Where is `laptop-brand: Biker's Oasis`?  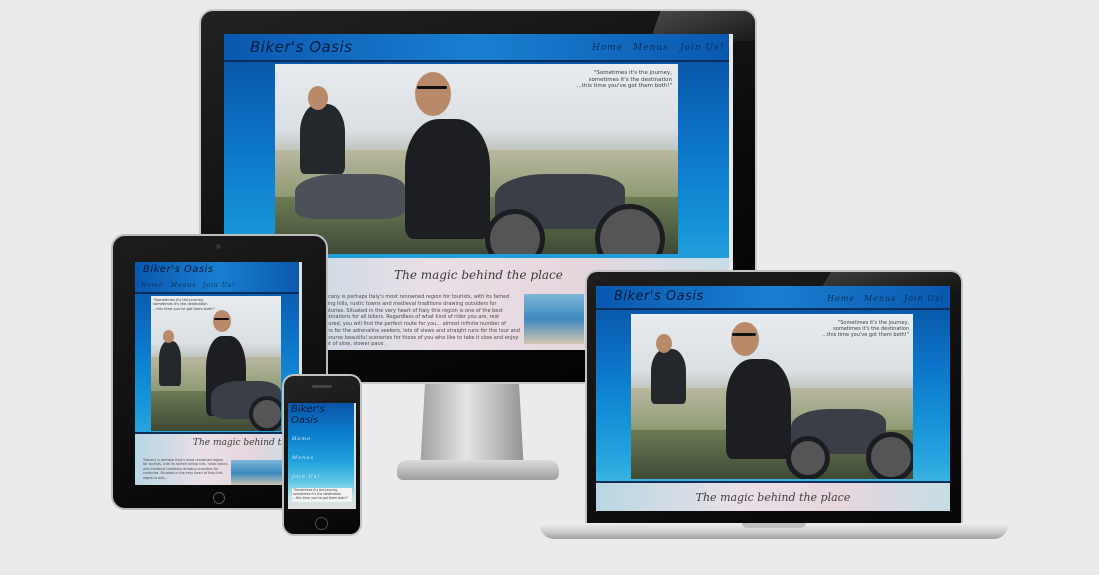 laptop-brand: Biker's Oasis is located at coordinates (659, 296).